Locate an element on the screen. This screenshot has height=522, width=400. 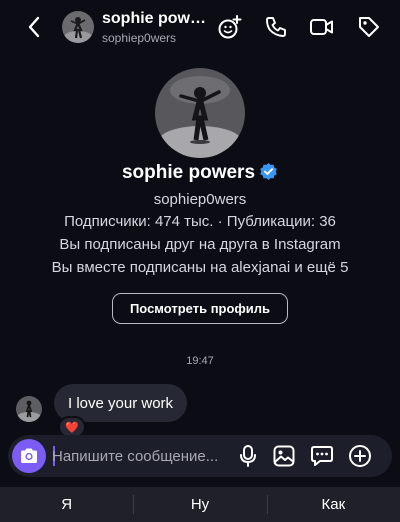
mutual-follow-info: Вы подписаны друг на друга в Instagram is located at coordinates (200, 244).